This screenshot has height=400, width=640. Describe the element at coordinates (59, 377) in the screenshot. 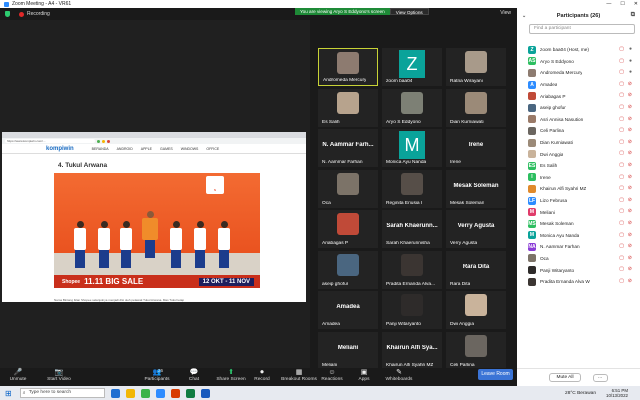

I see `start-video-button: 📷 Start Video` at that location.